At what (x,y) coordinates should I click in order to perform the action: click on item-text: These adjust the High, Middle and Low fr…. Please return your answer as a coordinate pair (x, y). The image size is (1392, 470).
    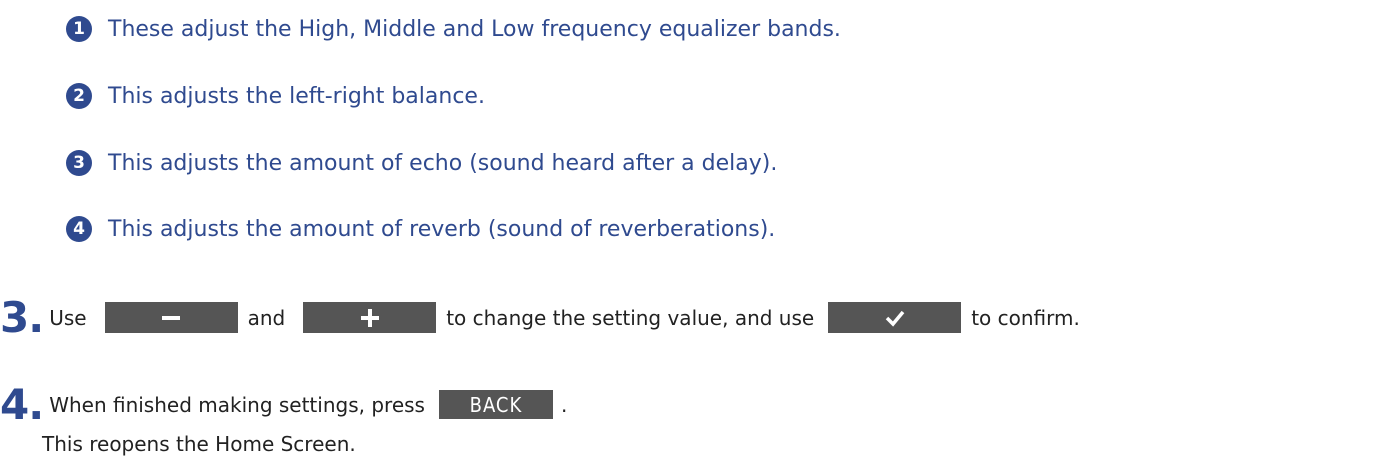
    Looking at the image, I should click on (474, 29).